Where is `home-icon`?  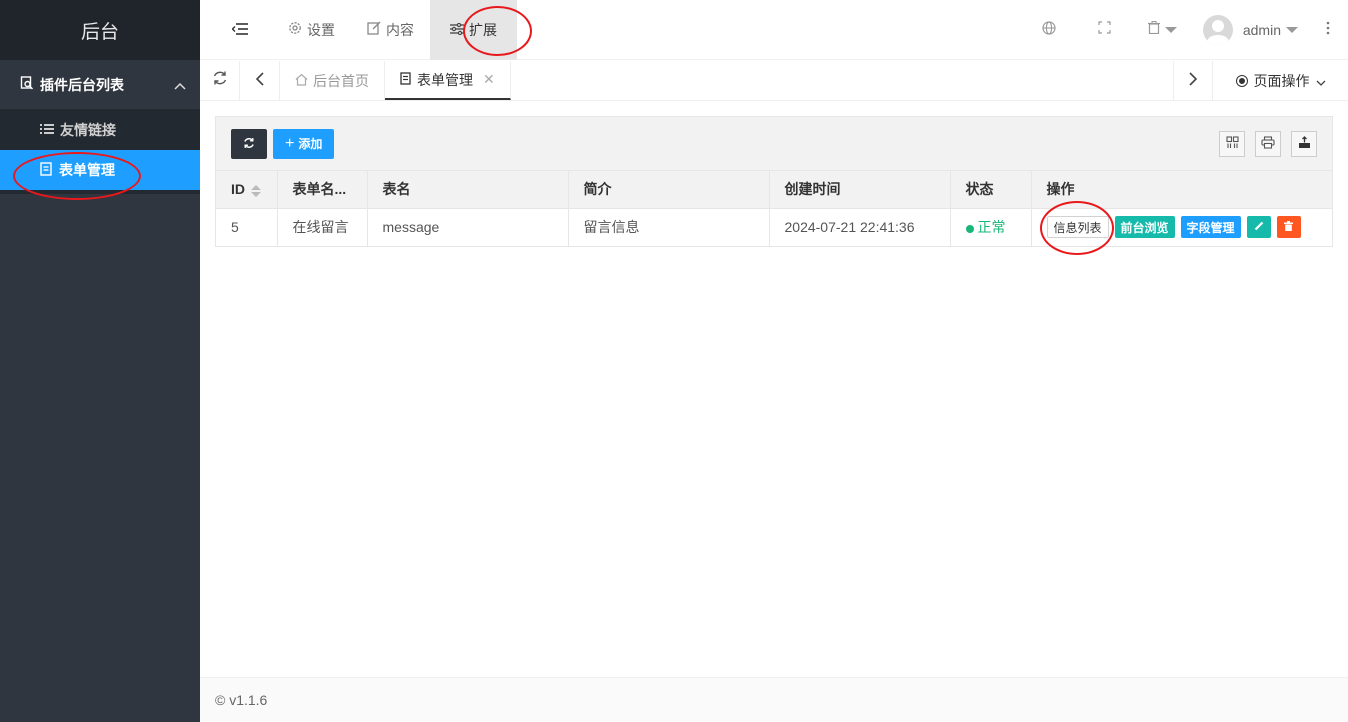 home-icon is located at coordinates (301, 81).